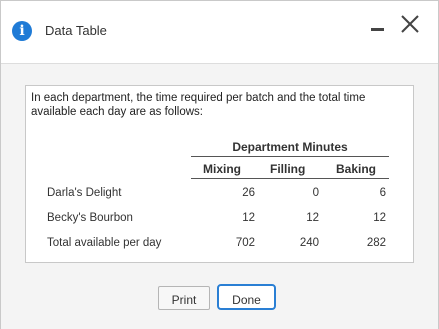  I want to click on dialog-title: Data Table, so click(76, 30).